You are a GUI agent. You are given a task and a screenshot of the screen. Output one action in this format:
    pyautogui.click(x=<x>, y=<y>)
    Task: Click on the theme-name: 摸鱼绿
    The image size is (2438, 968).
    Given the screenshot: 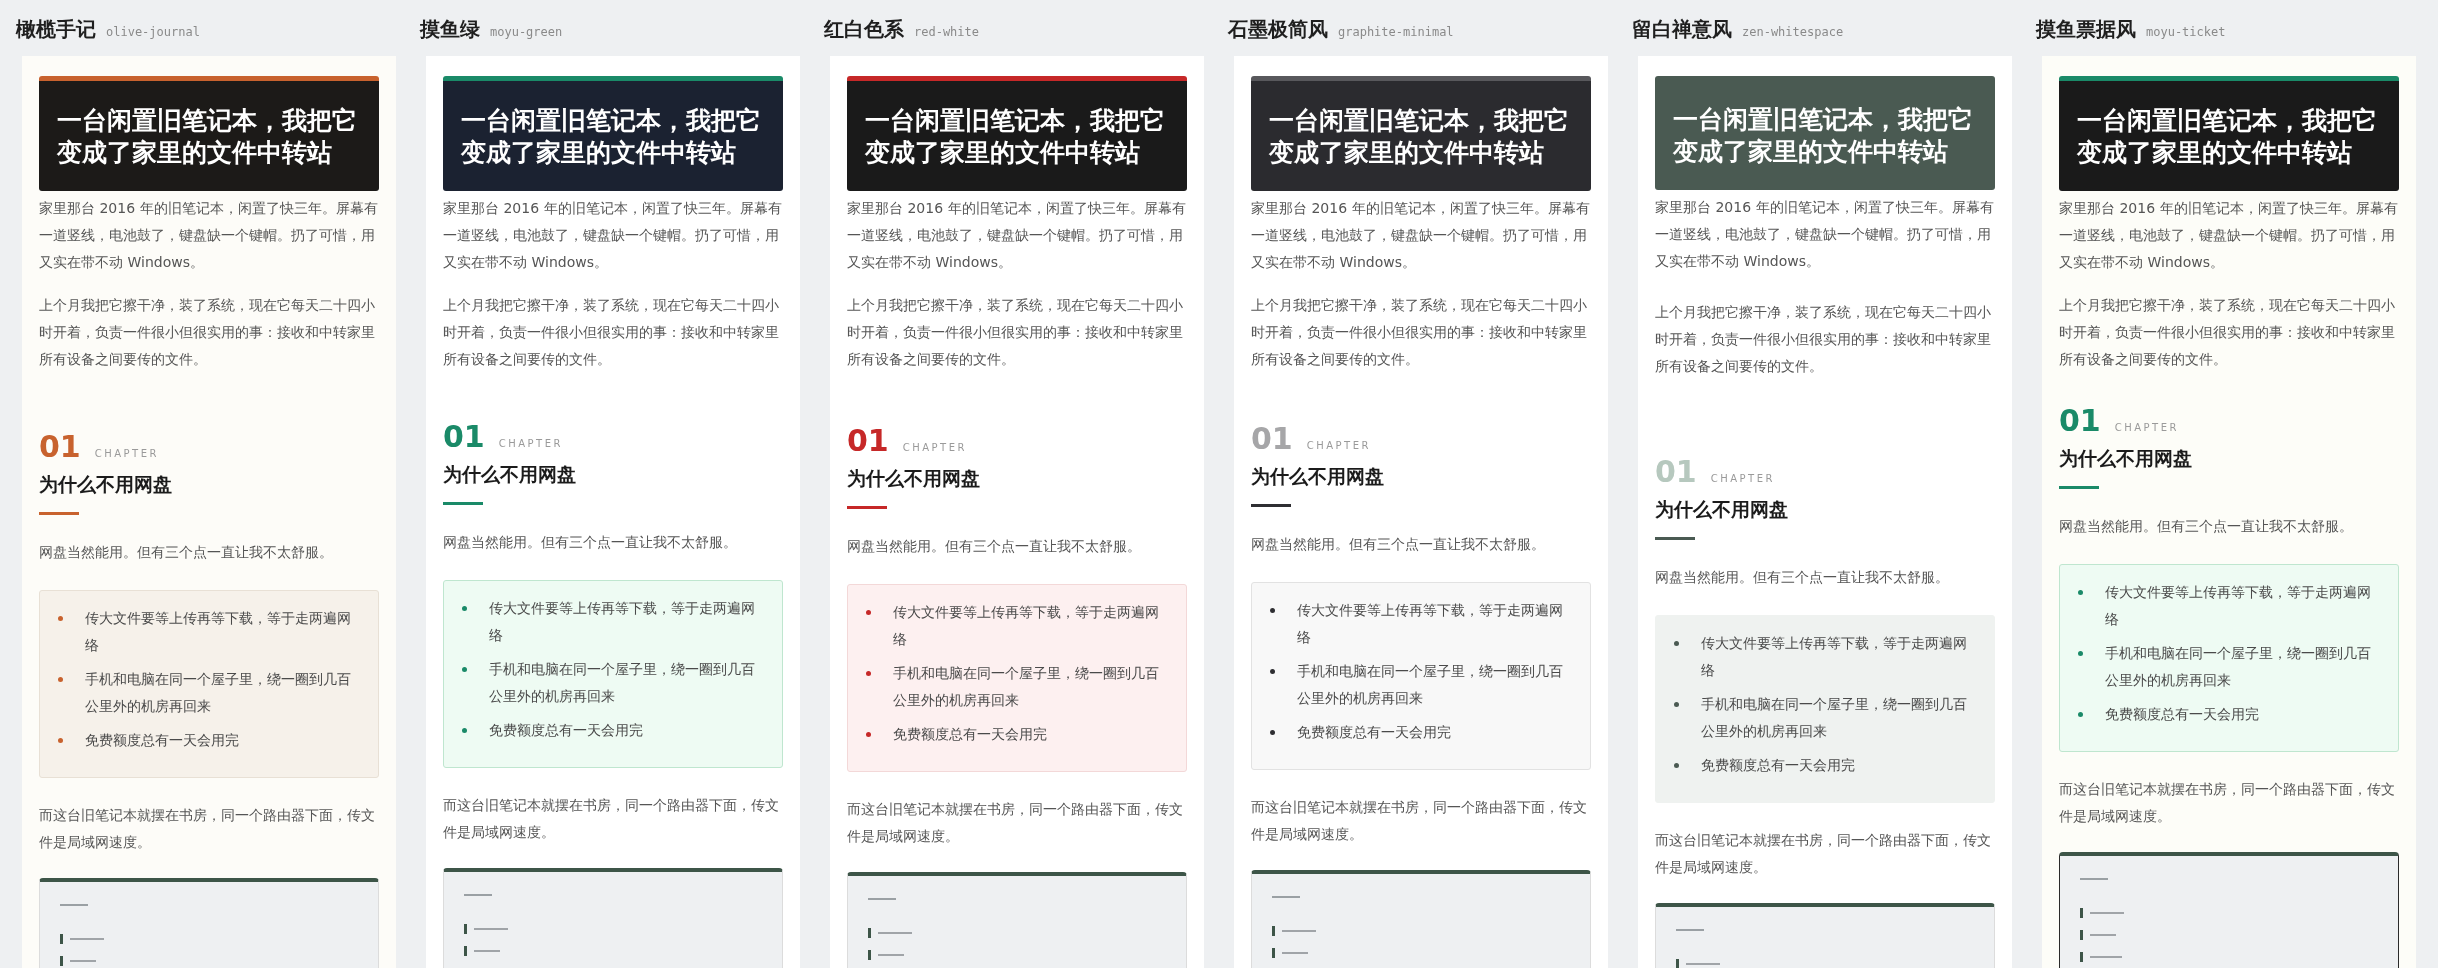 What is the action you would take?
    pyautogui.click(x=450, y=29)
    